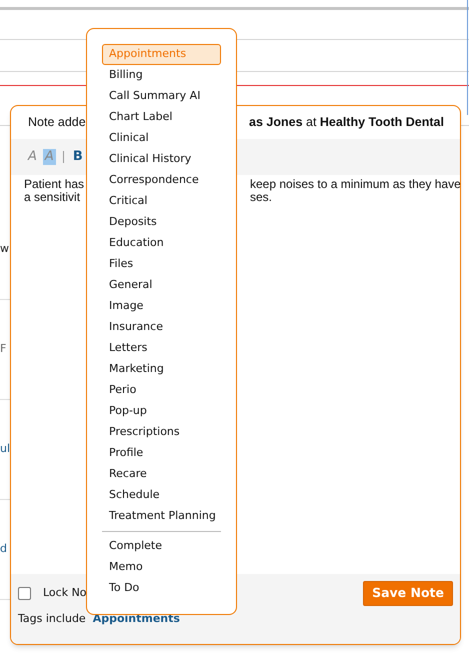  What do you see at coordinates (161, 348) in the screenshot?
I see `tag-option: Letters` at bounding box center [161, 348].